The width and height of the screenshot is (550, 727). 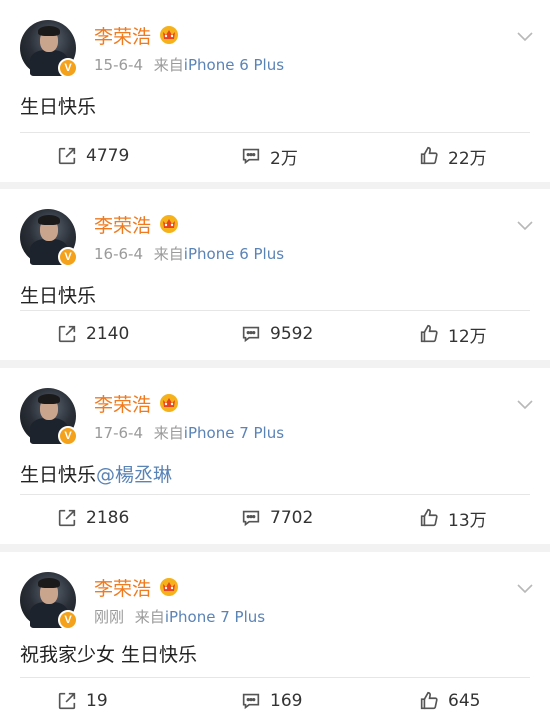 I want to click on post-meta: 17-6-4 来自iPhone 7 Plus, so click(x=189, y=432).